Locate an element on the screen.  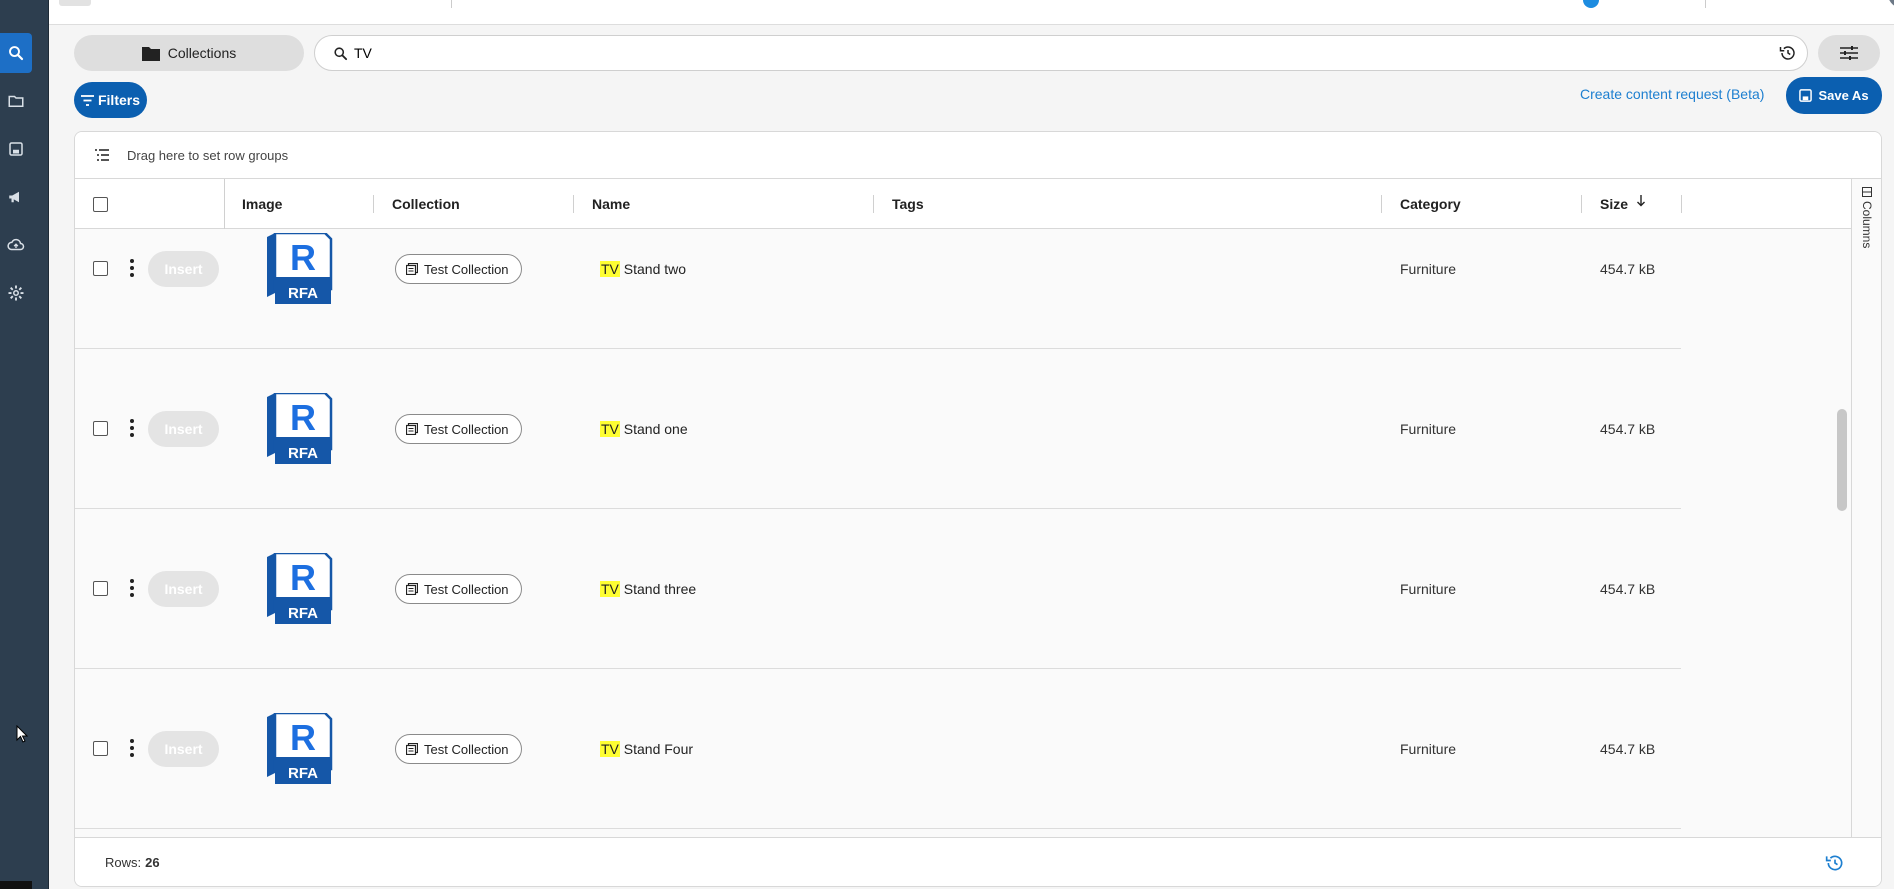
megaphone-icon is located at coordinates (14, 197).